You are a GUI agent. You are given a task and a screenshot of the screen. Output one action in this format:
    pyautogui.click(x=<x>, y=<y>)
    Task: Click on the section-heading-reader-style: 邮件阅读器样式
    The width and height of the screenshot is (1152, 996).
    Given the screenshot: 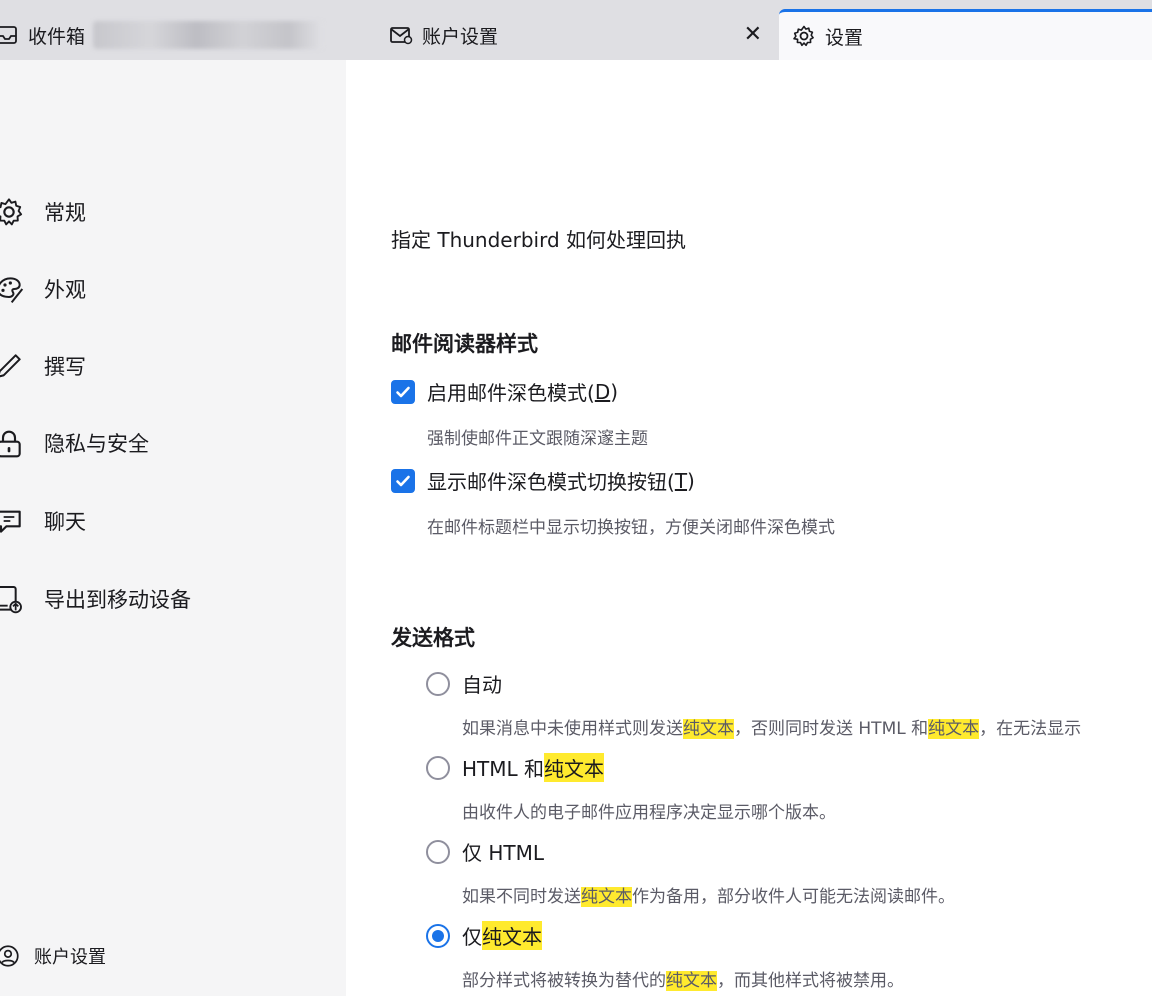 What is the action you would take?
    pyautogui.click(x=464, y=344)
    